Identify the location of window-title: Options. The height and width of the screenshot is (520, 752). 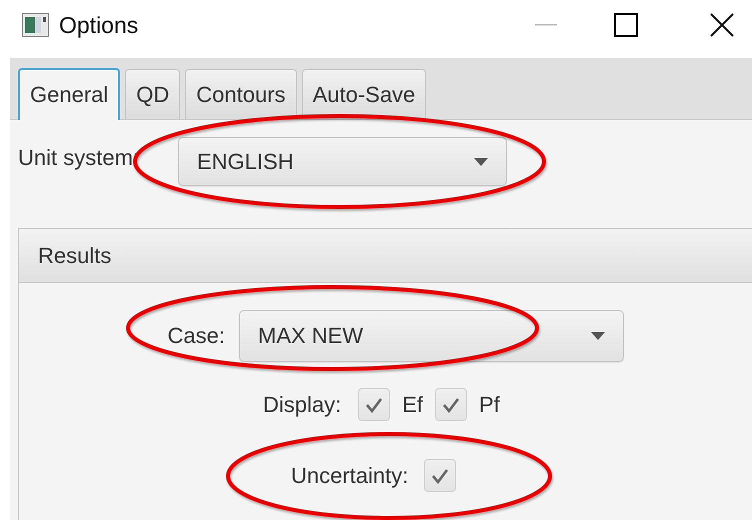
(98, 25).